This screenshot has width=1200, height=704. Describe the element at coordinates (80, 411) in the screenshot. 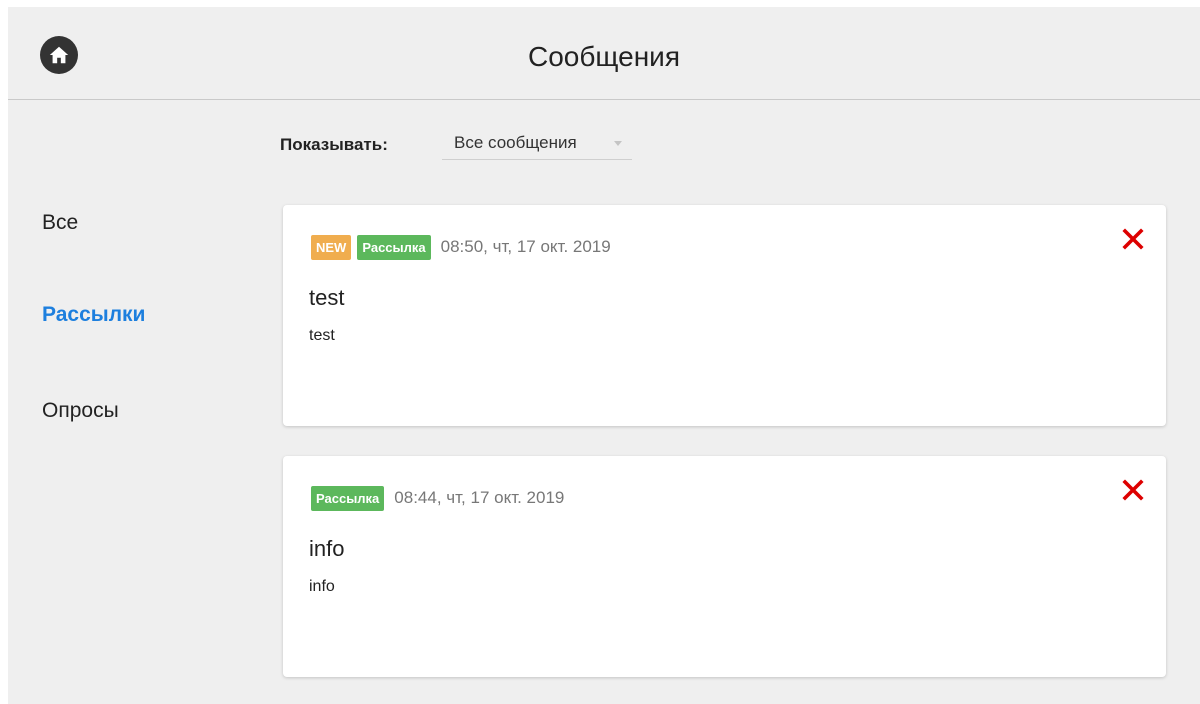

I see `sidebar-item-polls: Опросы` at that location.